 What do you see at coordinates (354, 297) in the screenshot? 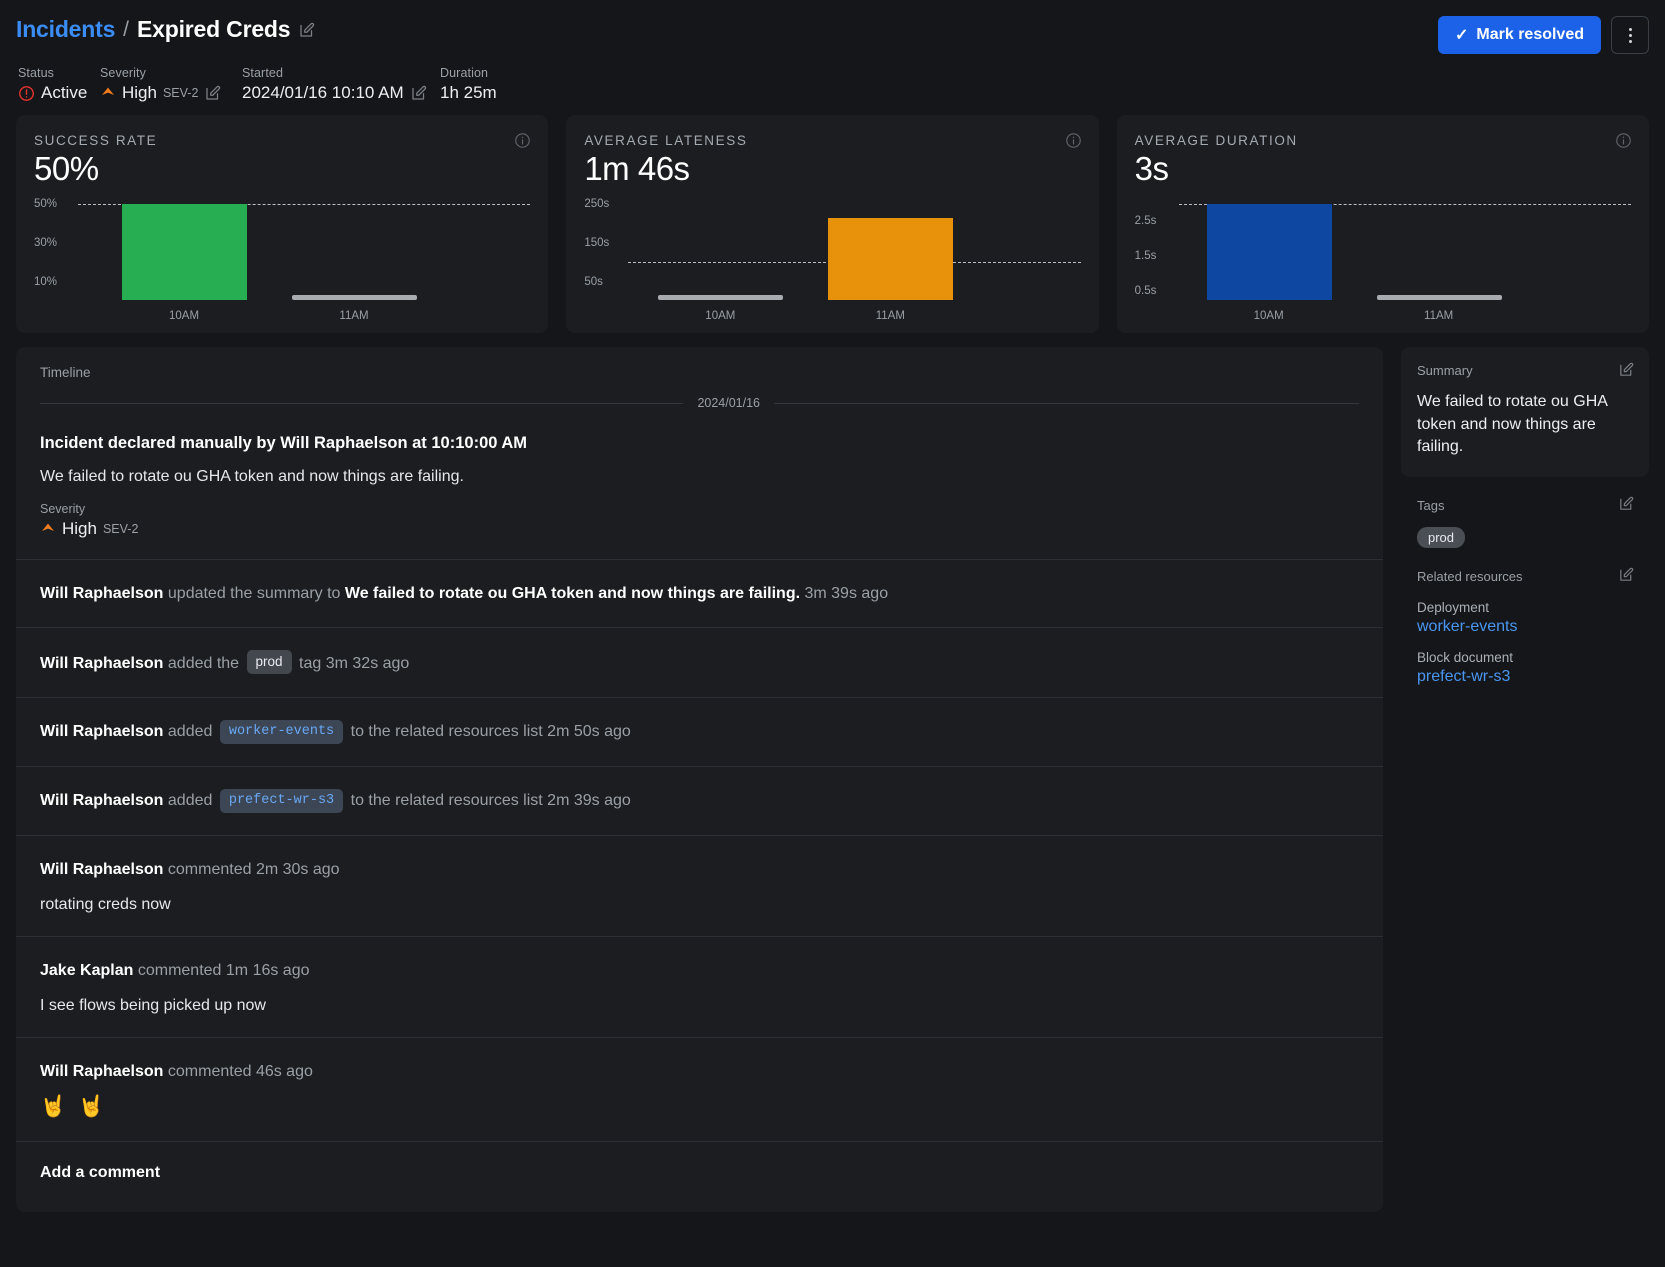
I see `bar-11am-stub` at bounding box center [354, 297].